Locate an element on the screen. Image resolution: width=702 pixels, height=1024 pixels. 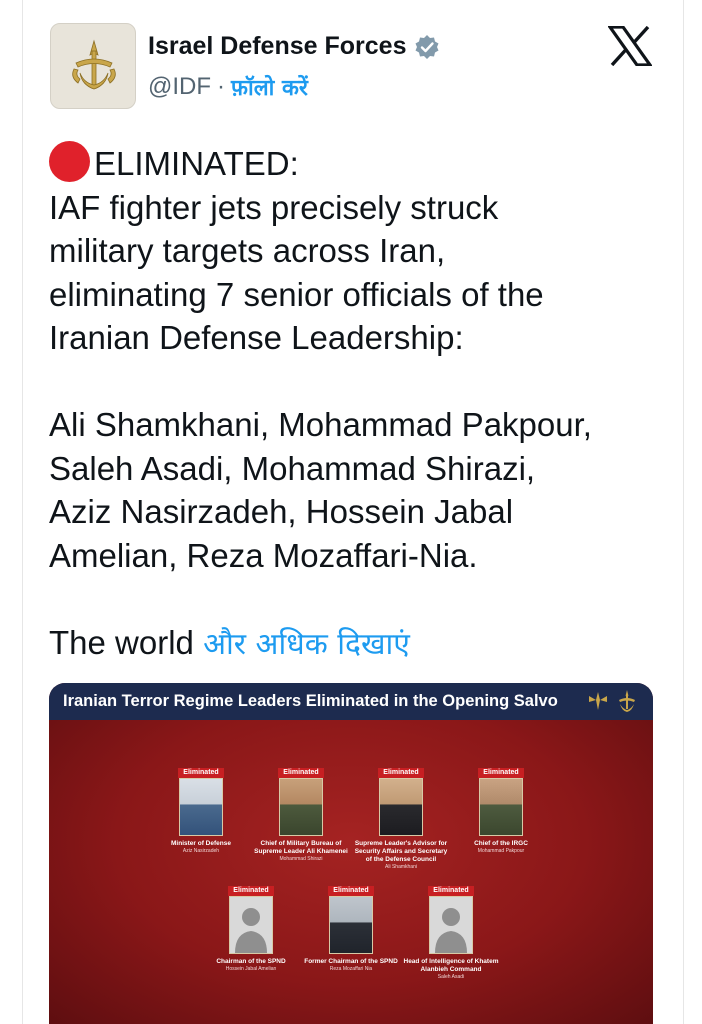
media-logos is located at coordinates (613, 701).